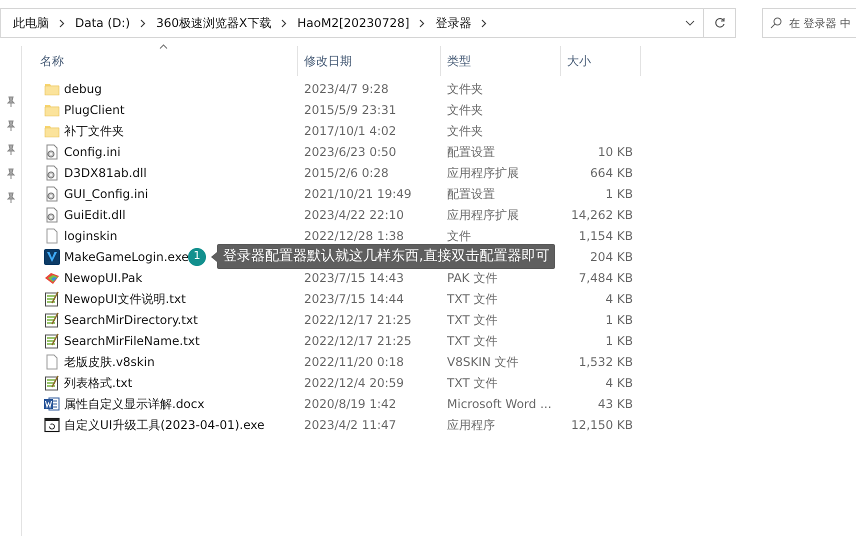  What do you see at coordinates (471, 425) in the screenshot?
I see `type-cell-text: 应用程序` at bounding box center [471, 425].